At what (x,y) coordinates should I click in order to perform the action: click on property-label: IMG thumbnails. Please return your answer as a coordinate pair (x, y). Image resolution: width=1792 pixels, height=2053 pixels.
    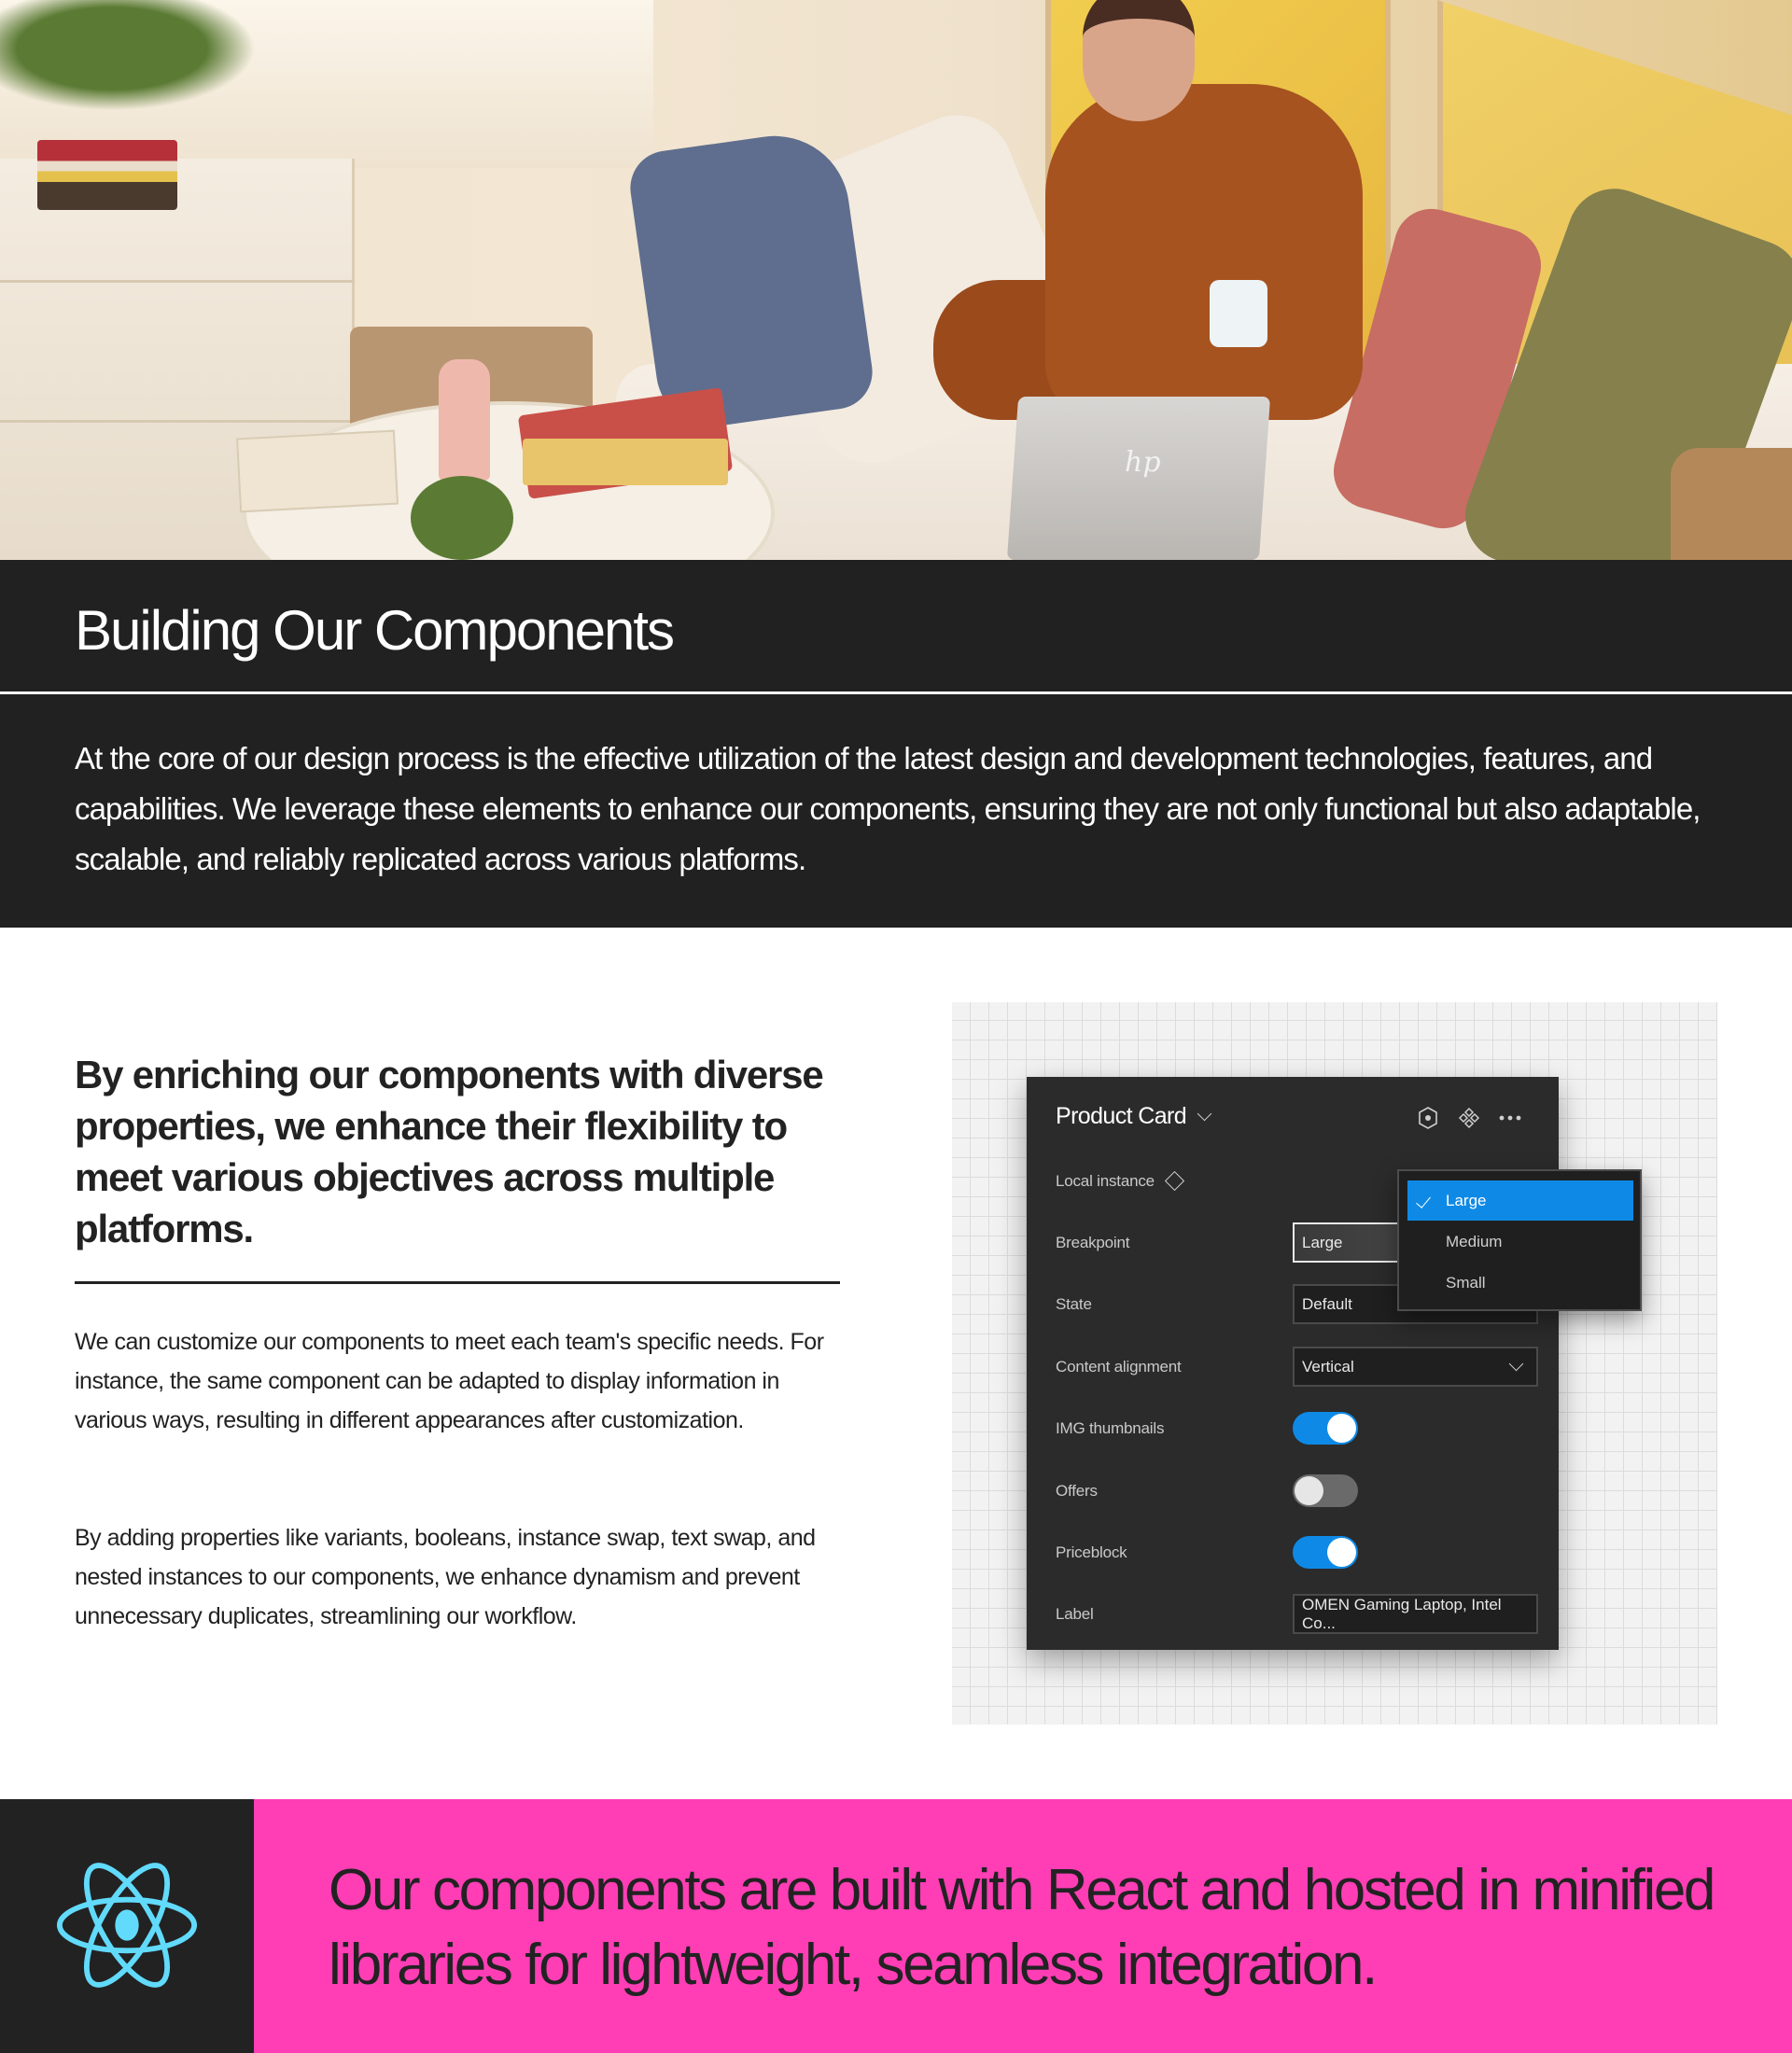
    Looking at the image, I should click on (1110, 1427).